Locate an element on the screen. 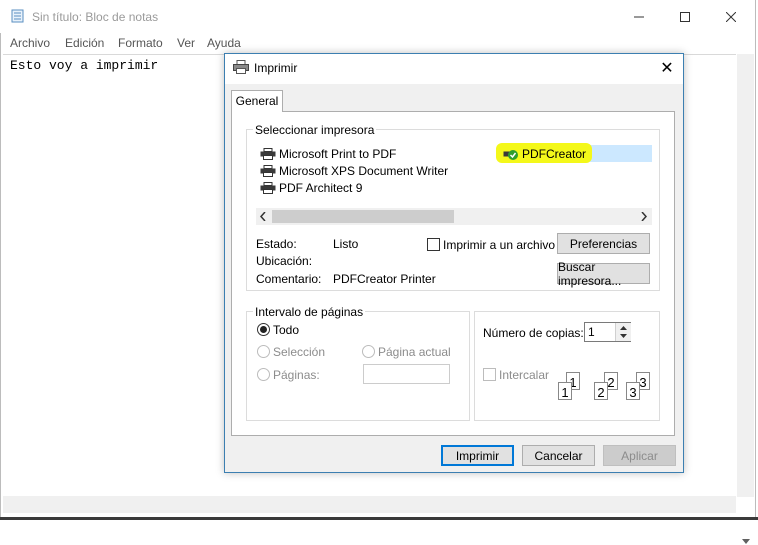 The width and height of the screenshot is (758, 545). radio-all-label: Todo is located at coordinates (286, 330).